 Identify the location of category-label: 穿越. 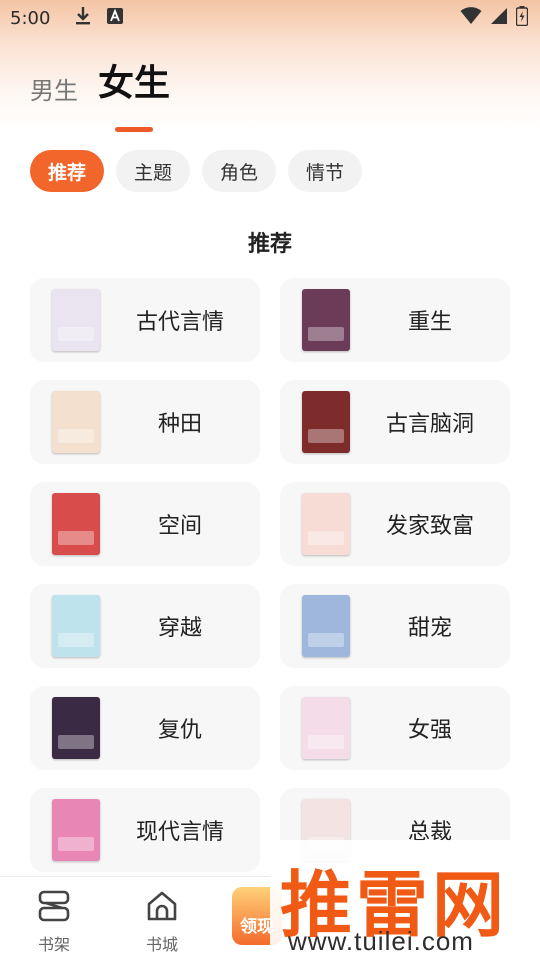
(179, 628).